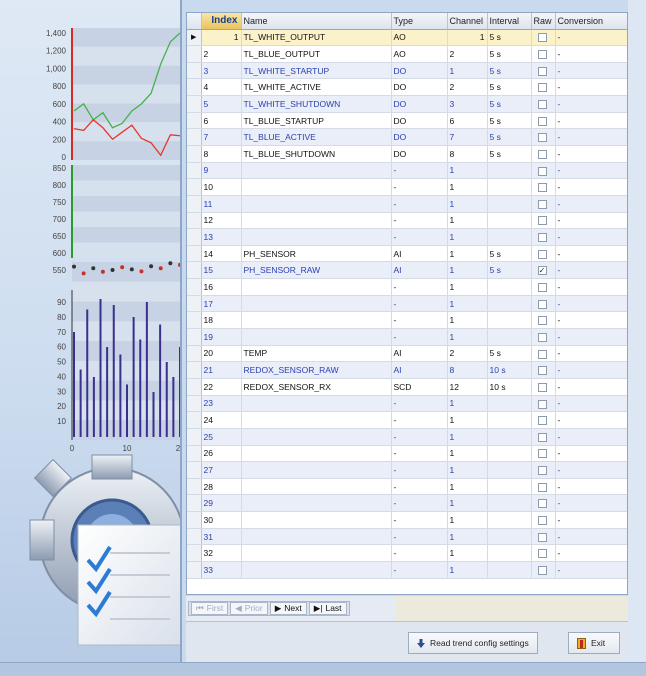 This screenshot has height=676, width=646. What do you see at coordinates (316, 54) in the screenshot?
I see `cell-name: TL_BLUE_OUTPUT` at bounding box center [316, 54].